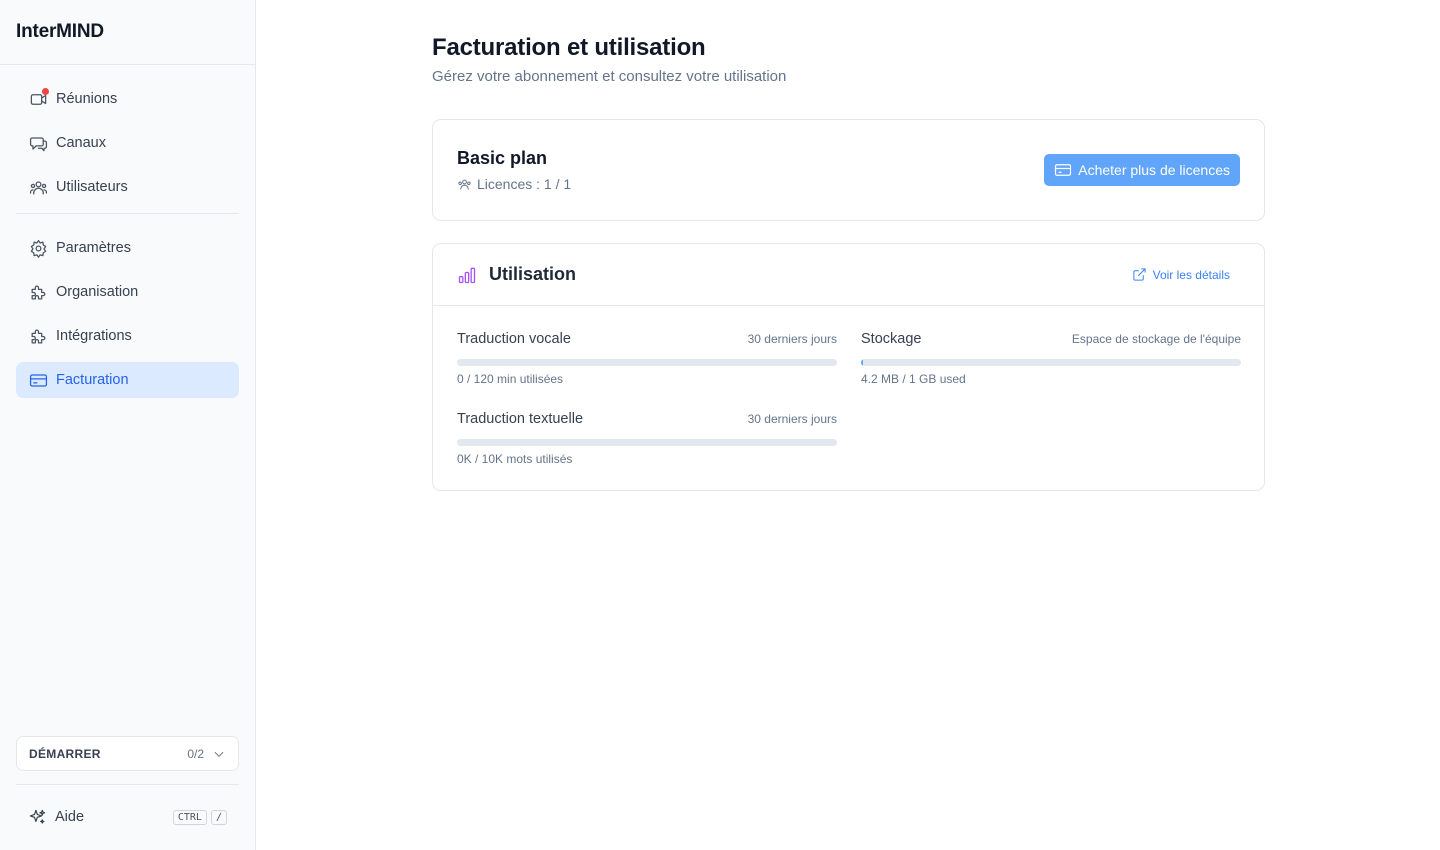  What do you see at coordinates (81, 143) in the screenshot?
I see `sidebar-item-label: Canaux` at bounding box center [81, 143].